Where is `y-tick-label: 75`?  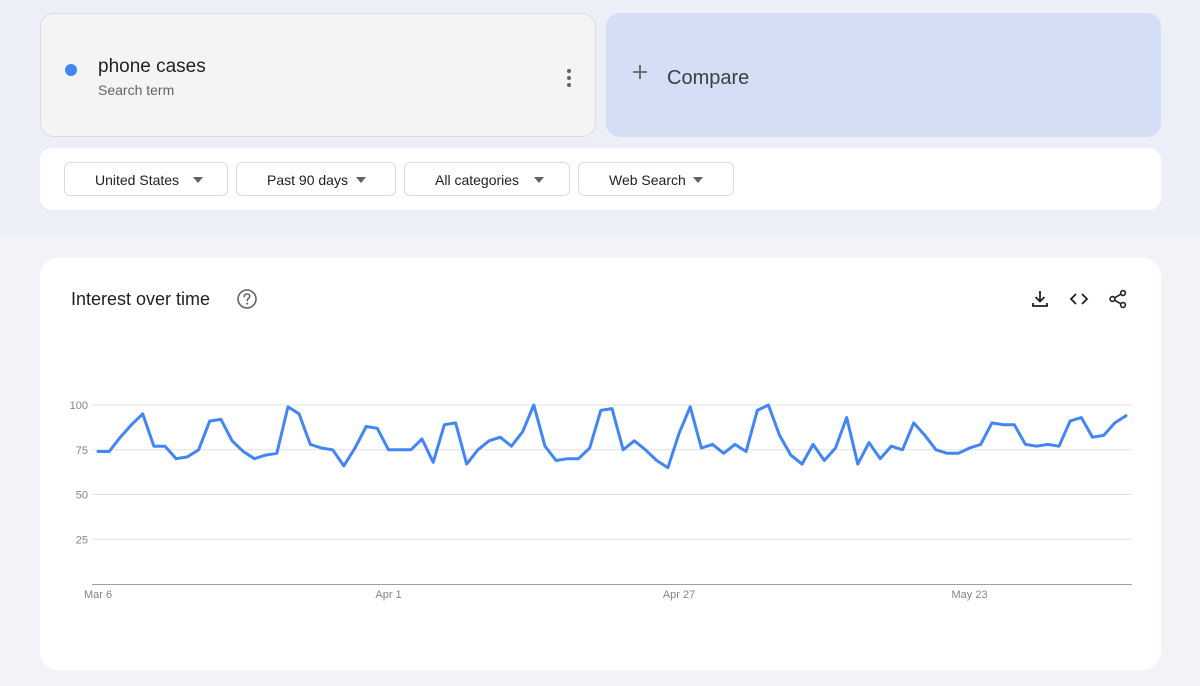 y-tick-label: 75 is located at coordinates (82, 451).